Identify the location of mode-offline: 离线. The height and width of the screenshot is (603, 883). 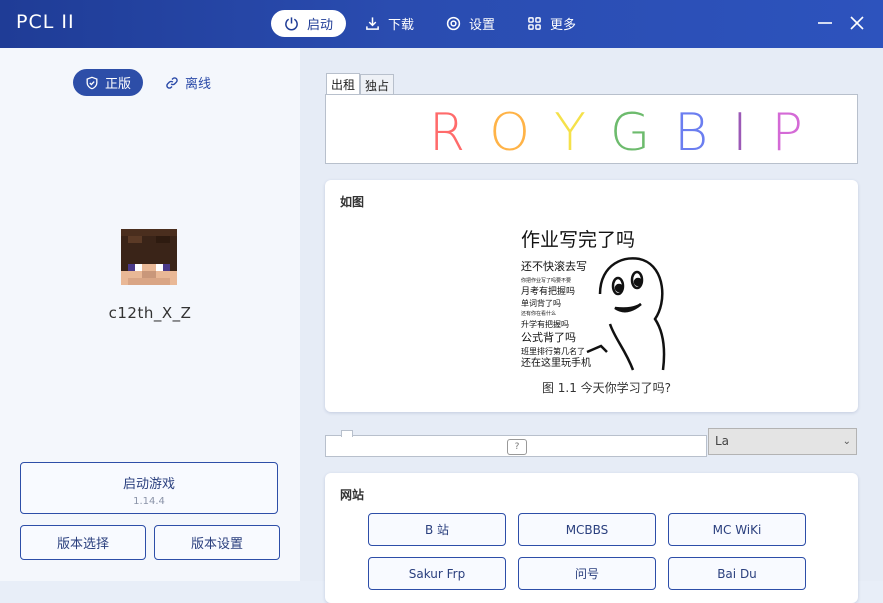
(188, 82).